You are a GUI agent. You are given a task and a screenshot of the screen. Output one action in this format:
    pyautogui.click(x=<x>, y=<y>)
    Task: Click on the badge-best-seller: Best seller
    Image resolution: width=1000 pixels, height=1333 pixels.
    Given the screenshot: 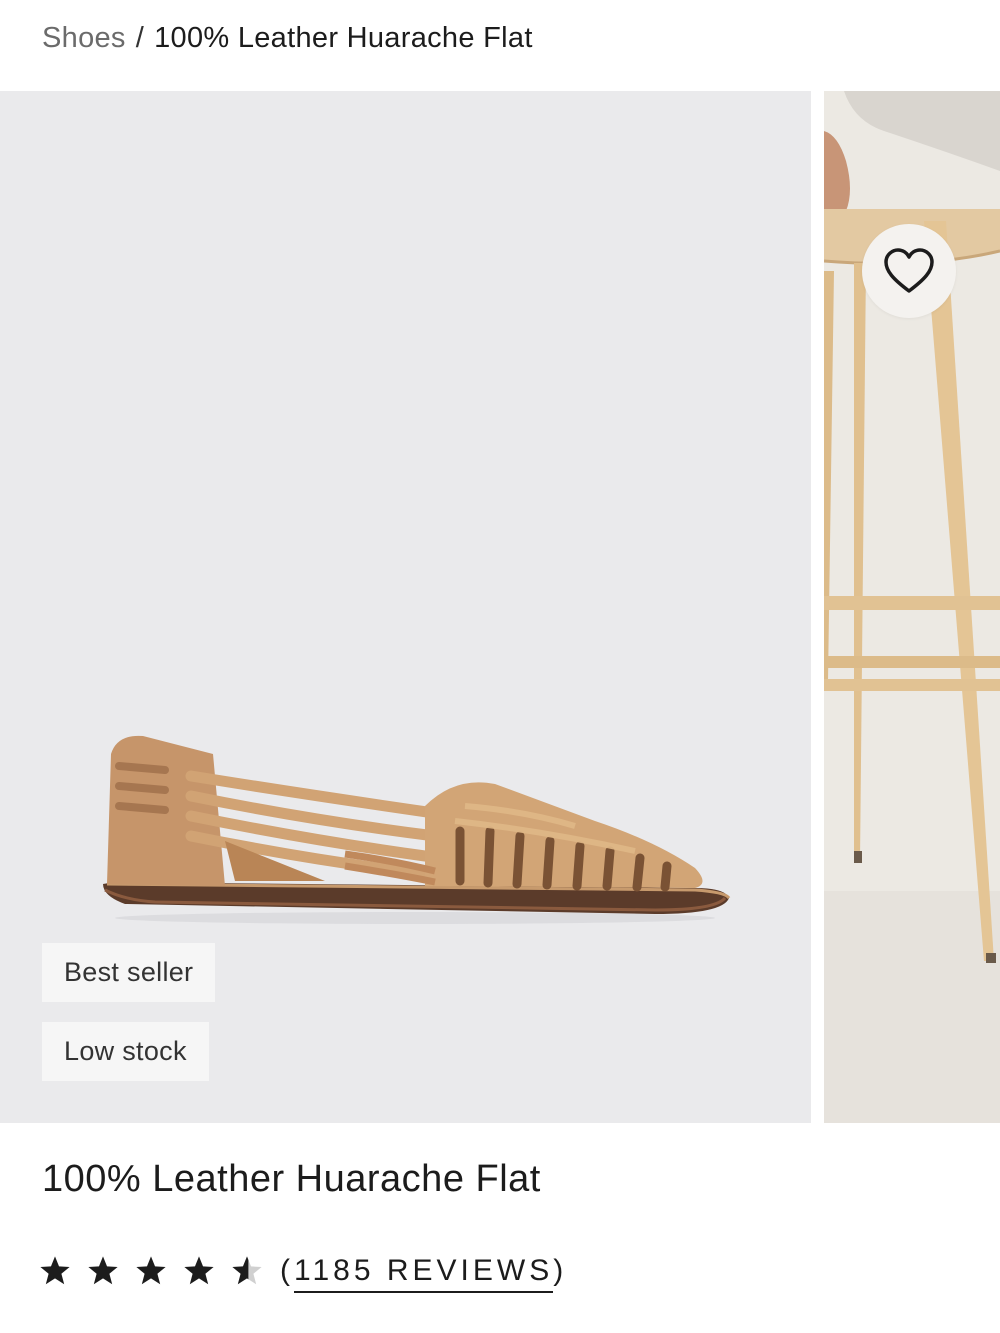 What is the action you would take?
    pyautogui.click(x=129, y=972)
    